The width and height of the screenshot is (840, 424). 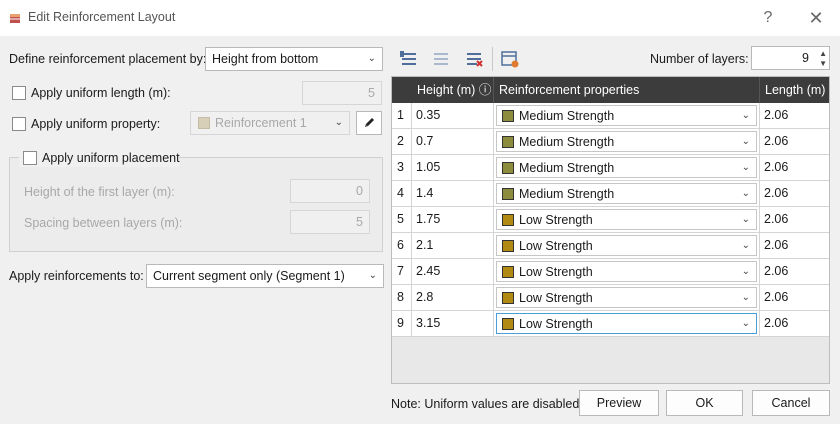 I want to click on table-settings-icon, so click(x=510, y=59).